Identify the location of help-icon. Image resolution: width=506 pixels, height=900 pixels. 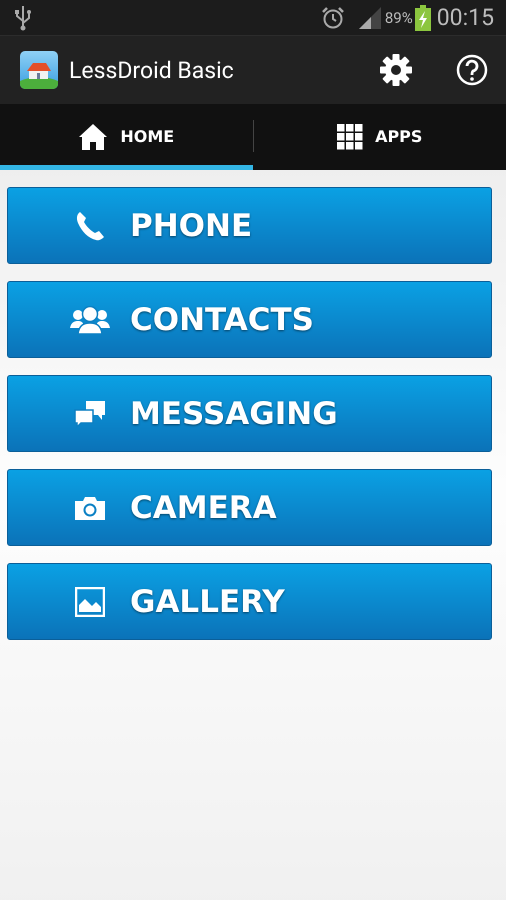
(472, 70).